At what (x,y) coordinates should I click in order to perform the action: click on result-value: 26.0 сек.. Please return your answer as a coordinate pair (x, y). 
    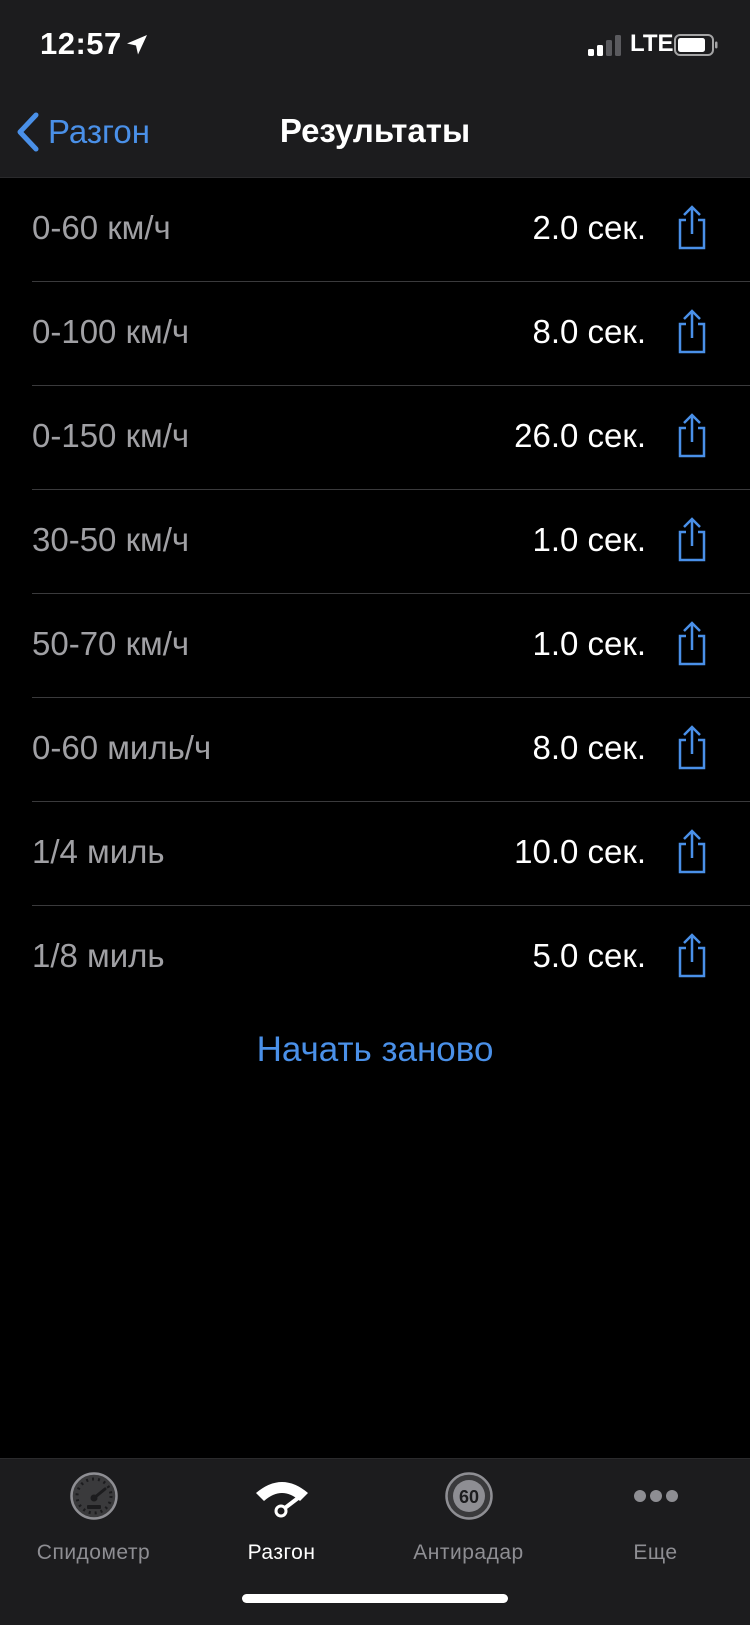
    Looking at the image, I should click on (580, 435).